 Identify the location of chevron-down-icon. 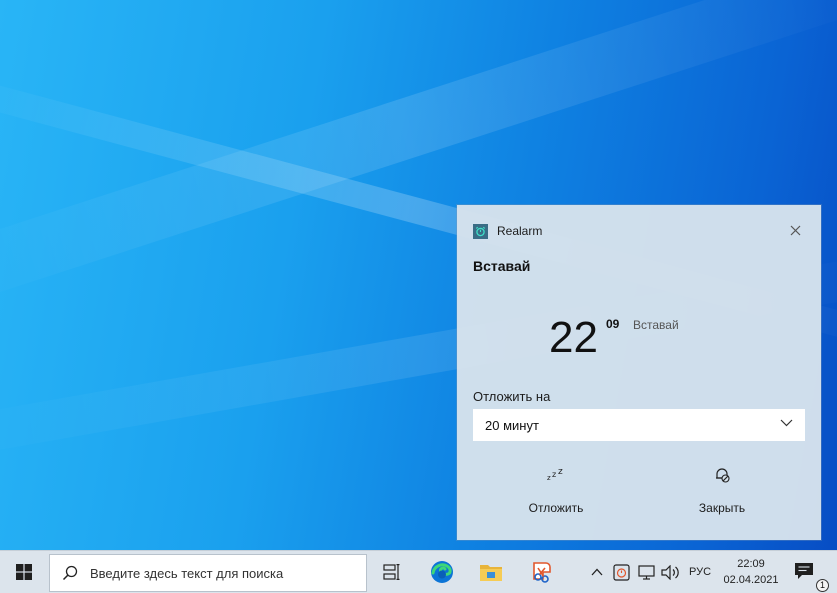
(786, 423).